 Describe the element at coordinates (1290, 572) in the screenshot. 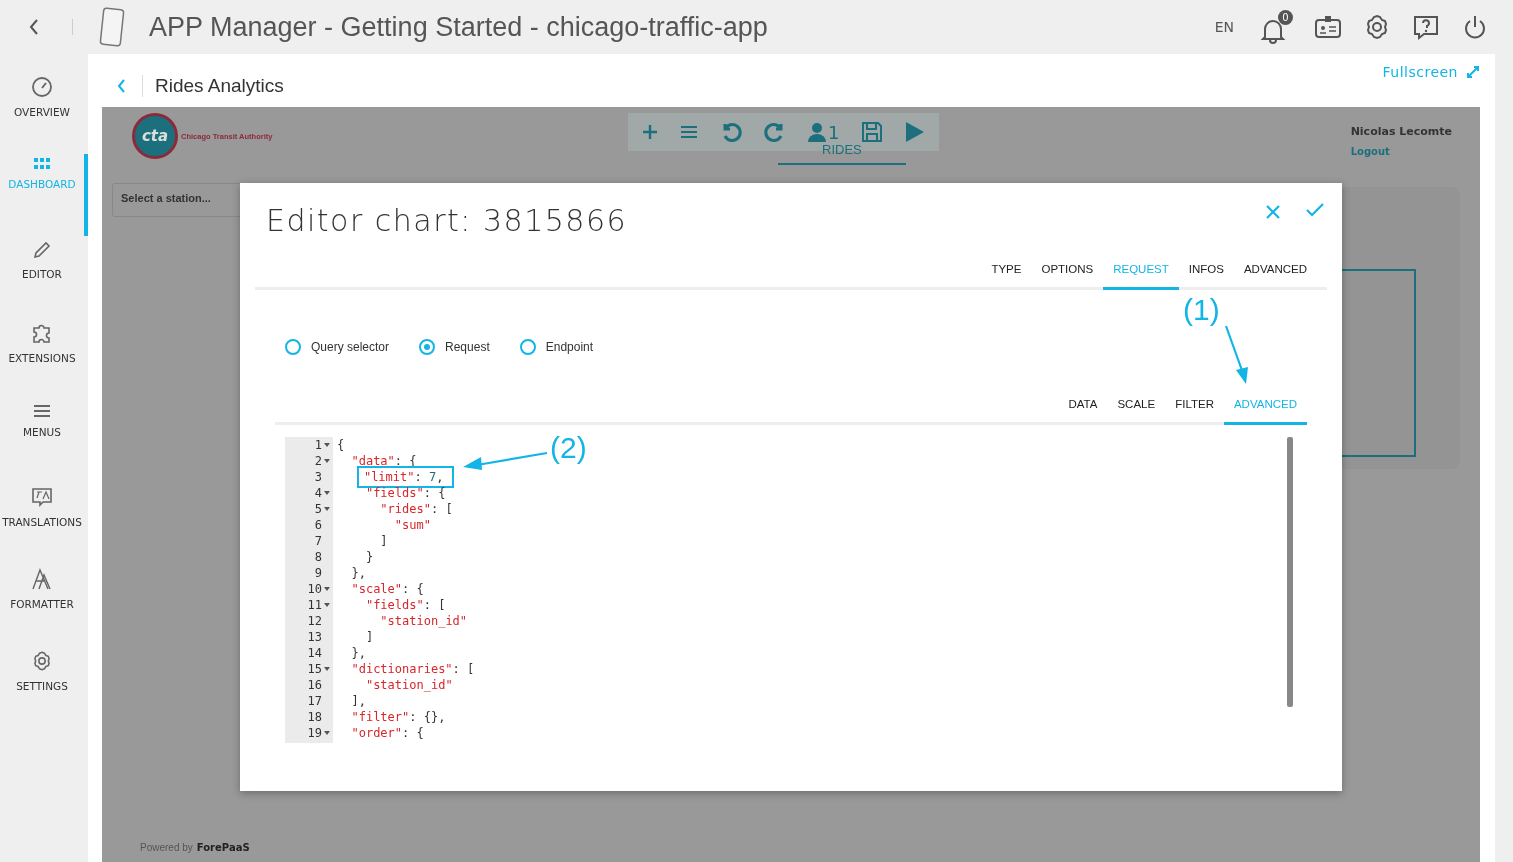

I see `scrollbar` at that location.